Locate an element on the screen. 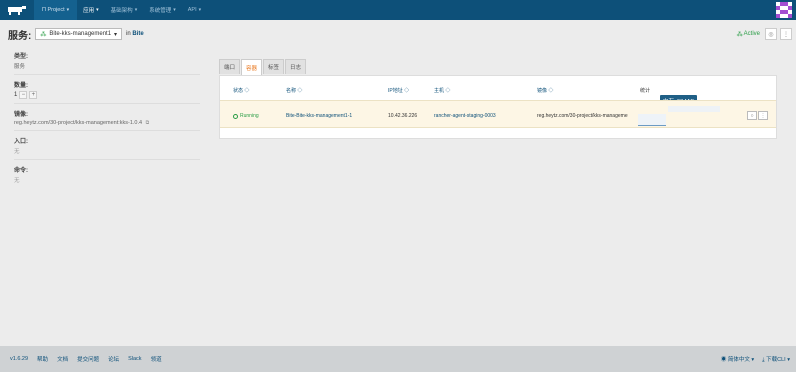  type-value: 服务 is located at coordinates (20, 67).